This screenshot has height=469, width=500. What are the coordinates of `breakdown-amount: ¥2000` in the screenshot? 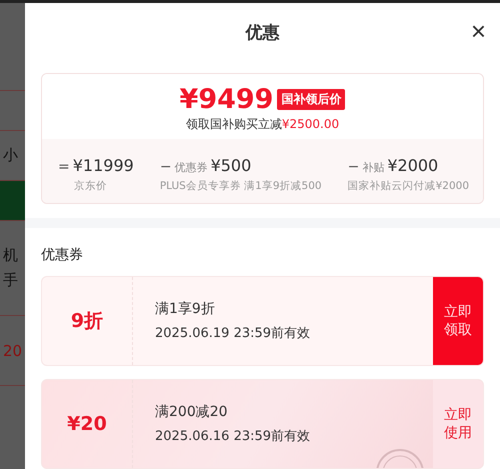 It's located at (412, 165).